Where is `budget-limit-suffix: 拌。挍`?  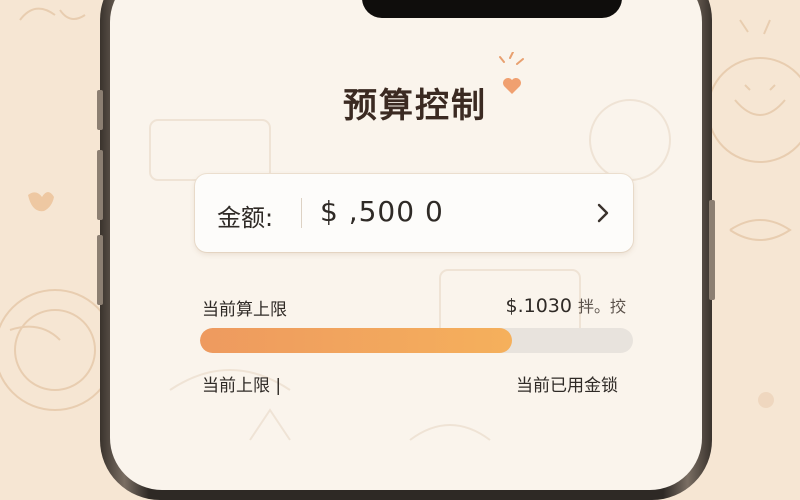
budget-limit-suffix: 拌。挍 is located at coordinates (601, 306).